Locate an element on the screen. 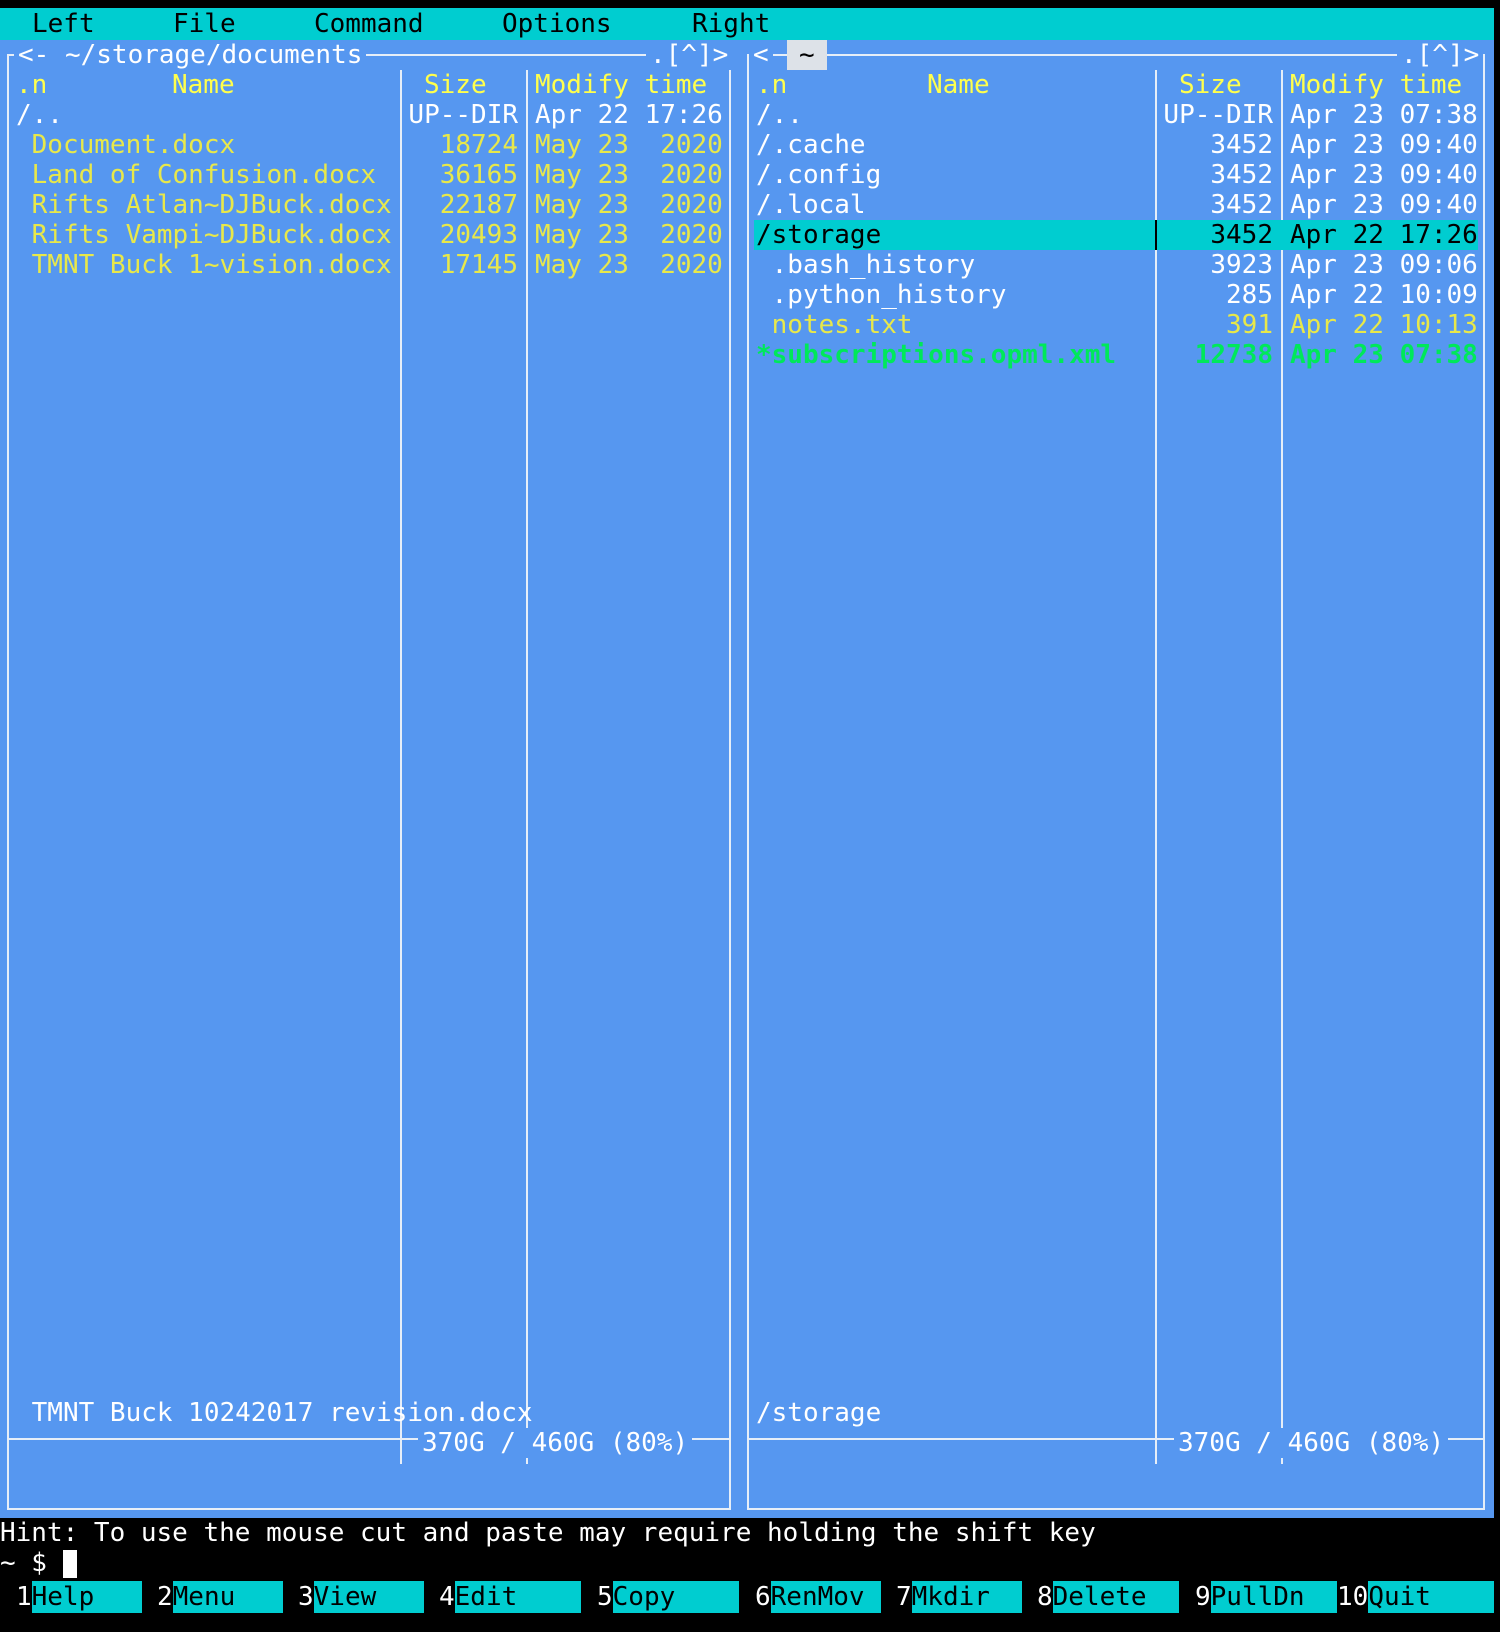 This screenshot has width=1500, height=1632. right-disk-usage: 370G / 460G (80%) is located at coordinates (1311, 1443).